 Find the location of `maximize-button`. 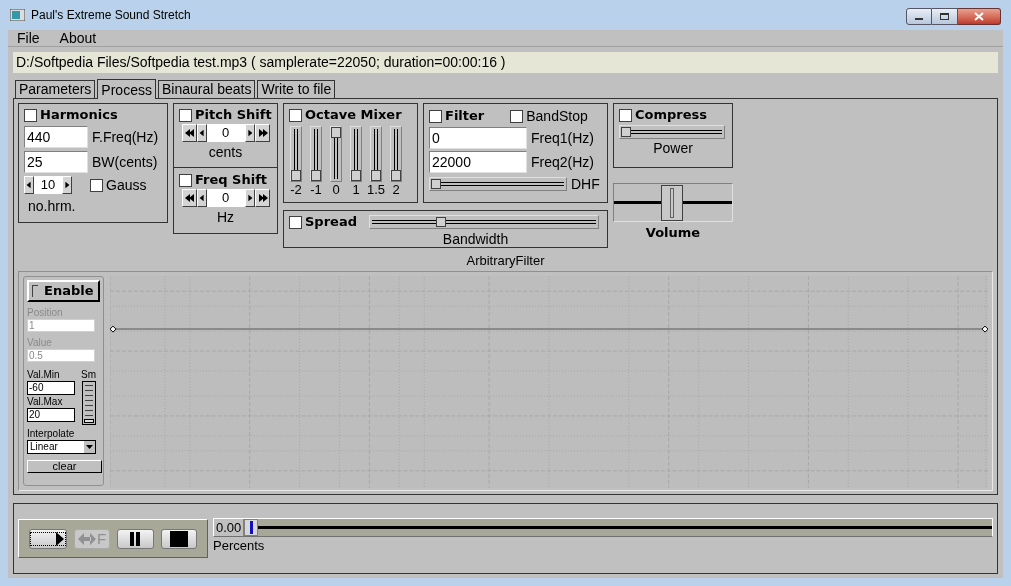

maximize-button is located at coordinates (945, 16).